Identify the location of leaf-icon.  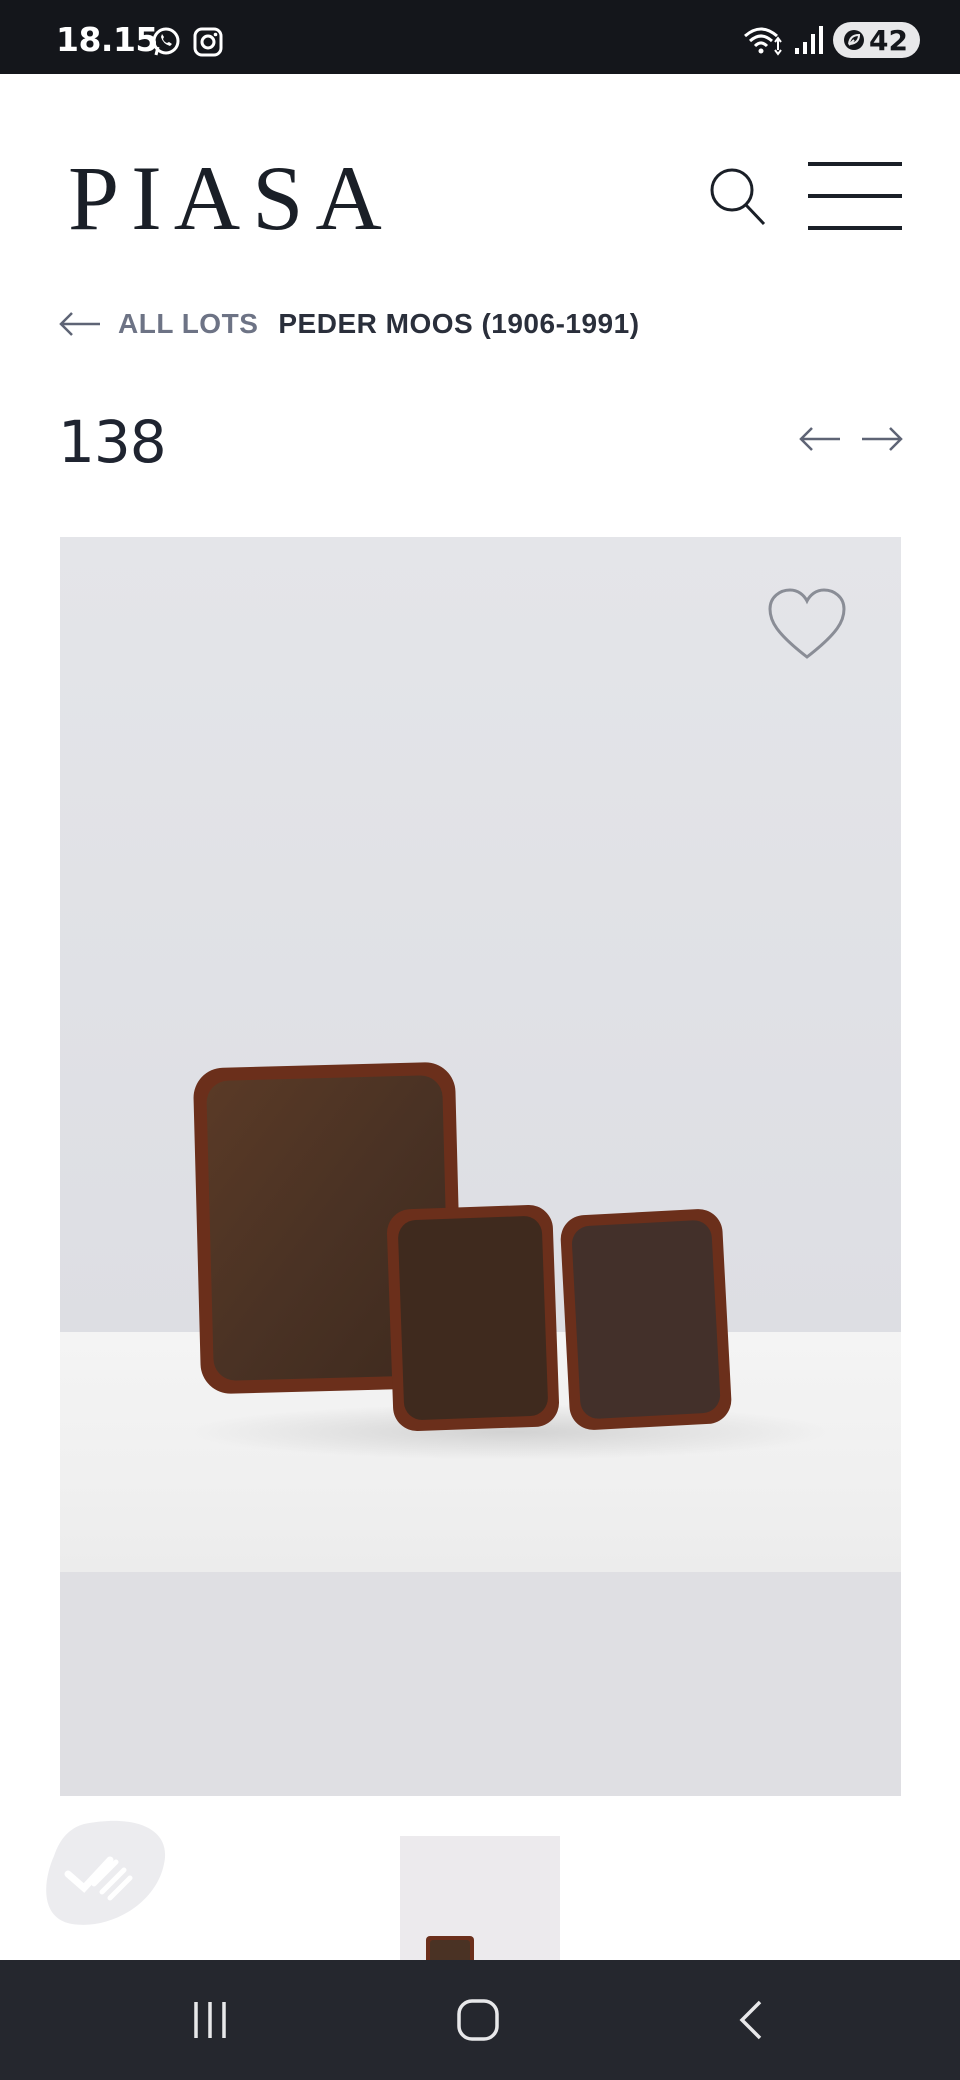
(854, 40).